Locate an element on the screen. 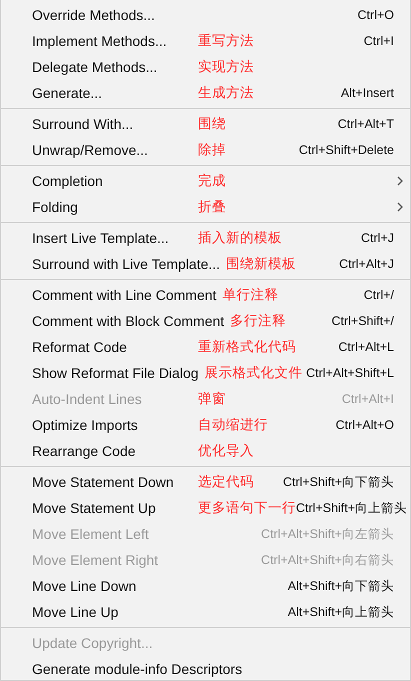 The height and width of the screenshot is (681, 411). shortcut-label: Ctrl+Shift+向下箭头 is located at coordinates (338, 482).